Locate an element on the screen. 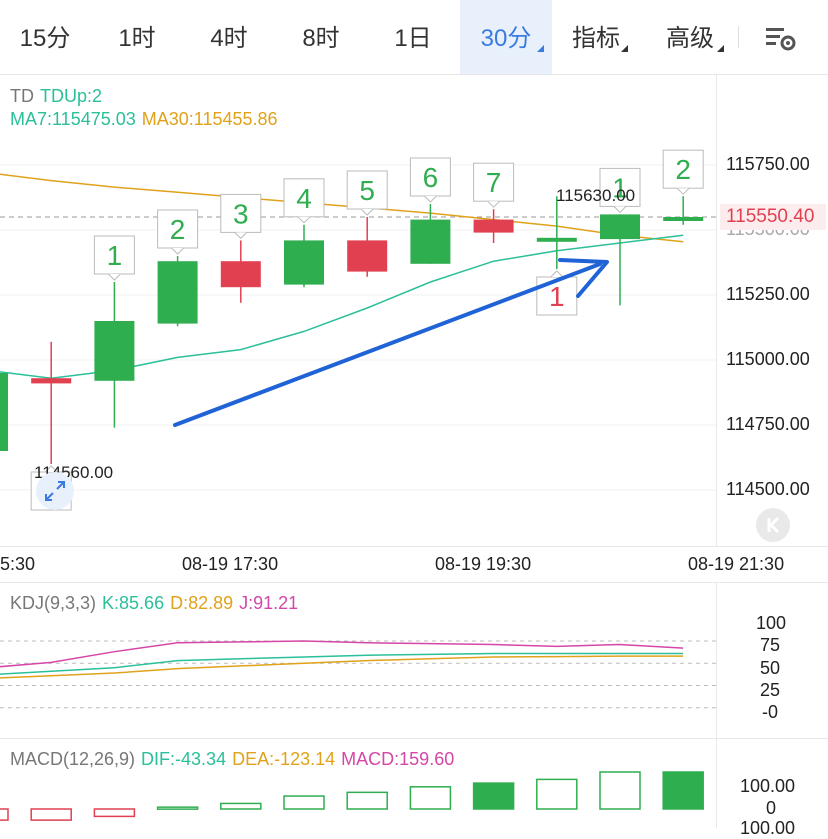 Image resolution: width=828 pixels, height=839 pixels. time-label: 08-19 17:30 is located at coordinates (230, 564).